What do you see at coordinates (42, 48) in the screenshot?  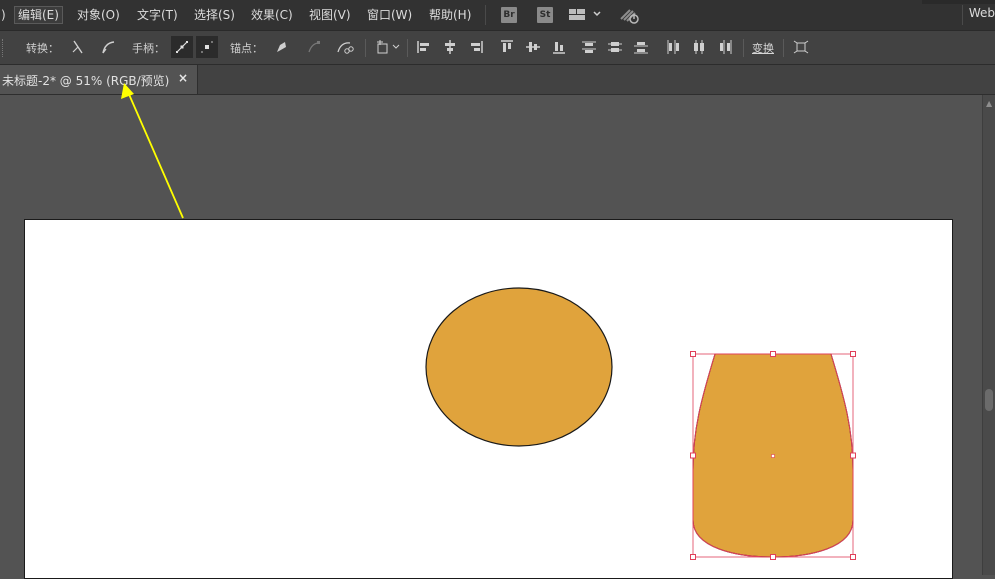 I see `convert-label: 转换：` at bounding box center [42, 48].